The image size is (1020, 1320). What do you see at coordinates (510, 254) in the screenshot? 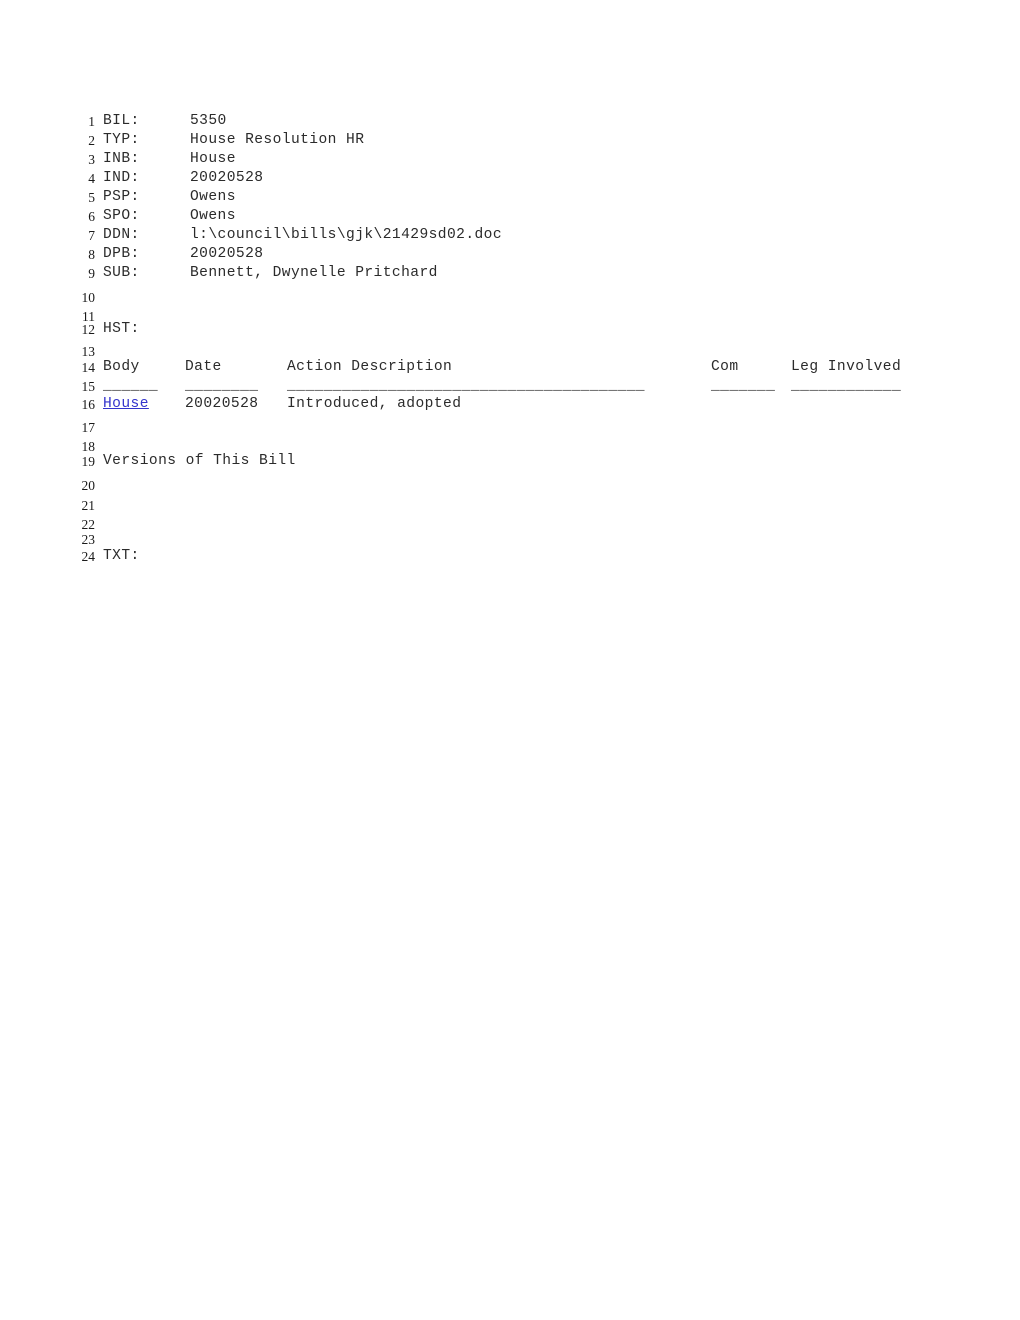
I see `text-line: 8 DPB: 20020528` at bounding box center [510, 254].